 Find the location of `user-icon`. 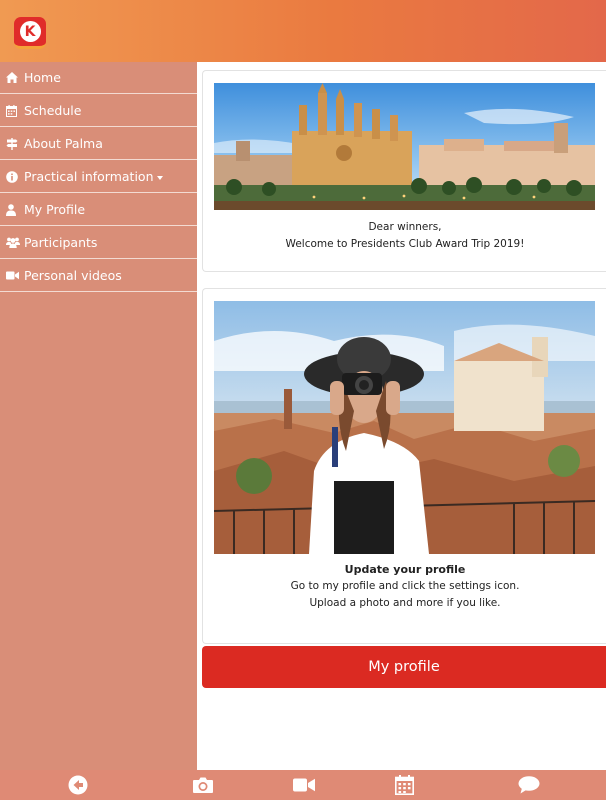

user-icon is located at coordinates (15, 209).